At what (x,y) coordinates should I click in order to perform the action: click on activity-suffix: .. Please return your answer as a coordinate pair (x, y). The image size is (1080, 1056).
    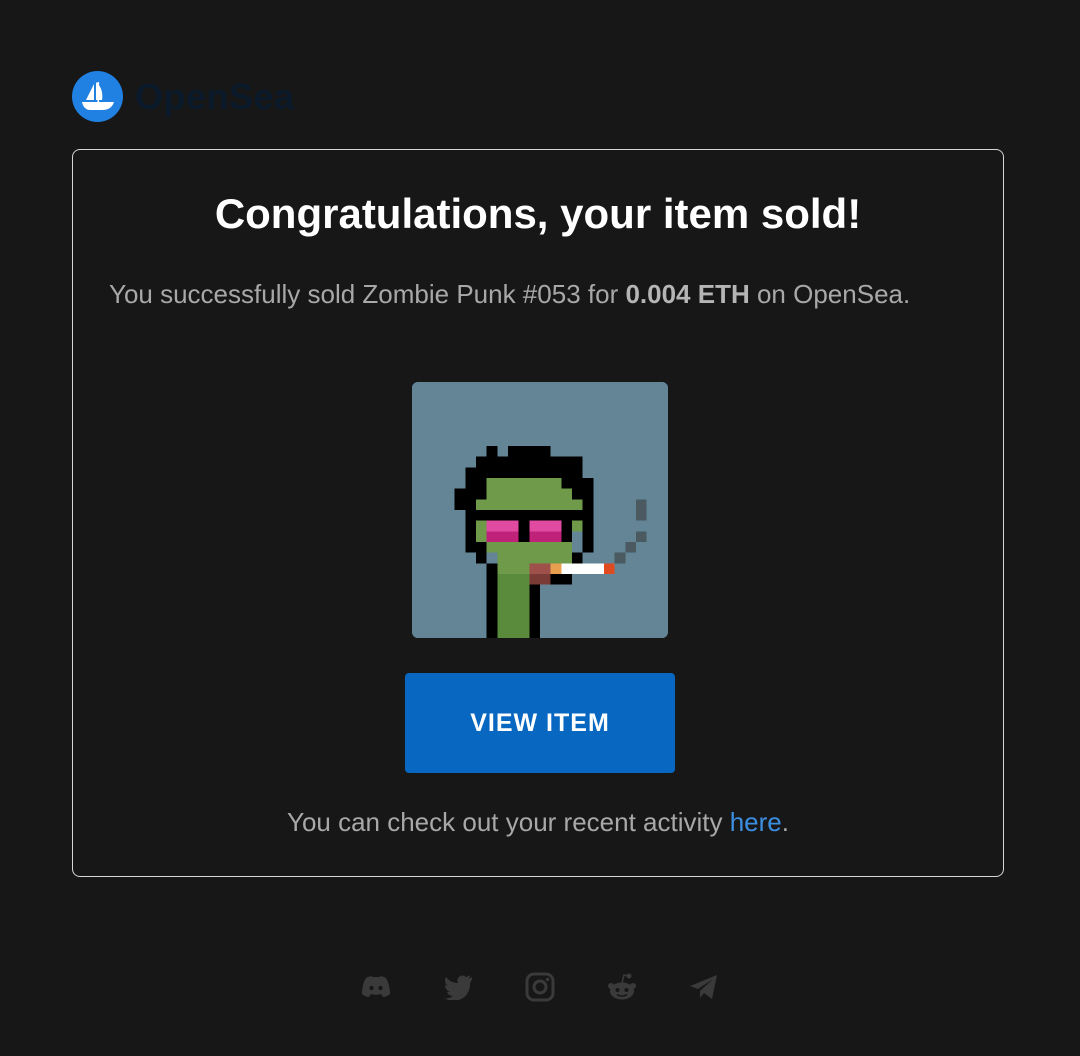
    Looking at the image, I should click on (785, 822).